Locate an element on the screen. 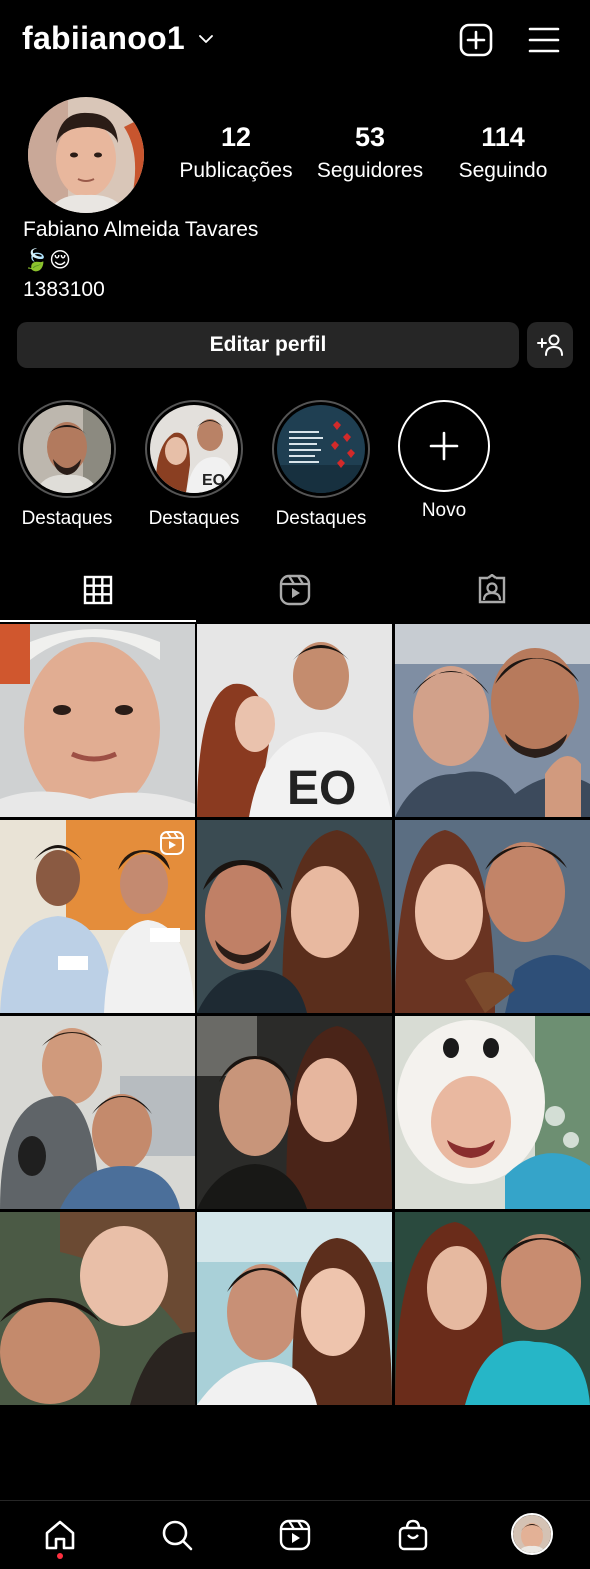 Image resolution: width=590 pixels, height=1569 pixels. home-icon is located at coordinates (60, 1535).